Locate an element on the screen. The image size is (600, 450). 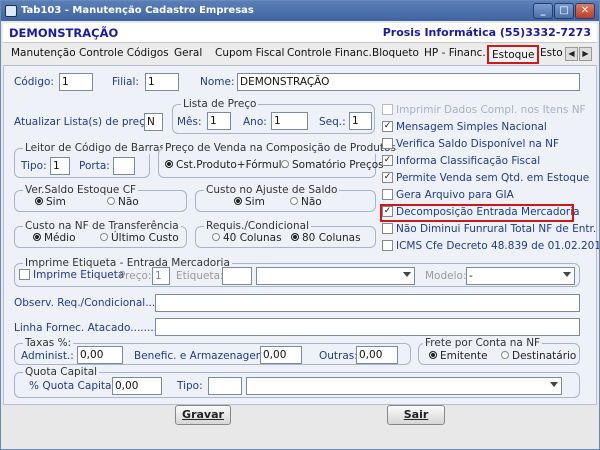
vendor-info: Prosis Informática (55)3332-7273 is located at coordinates (486, 32).